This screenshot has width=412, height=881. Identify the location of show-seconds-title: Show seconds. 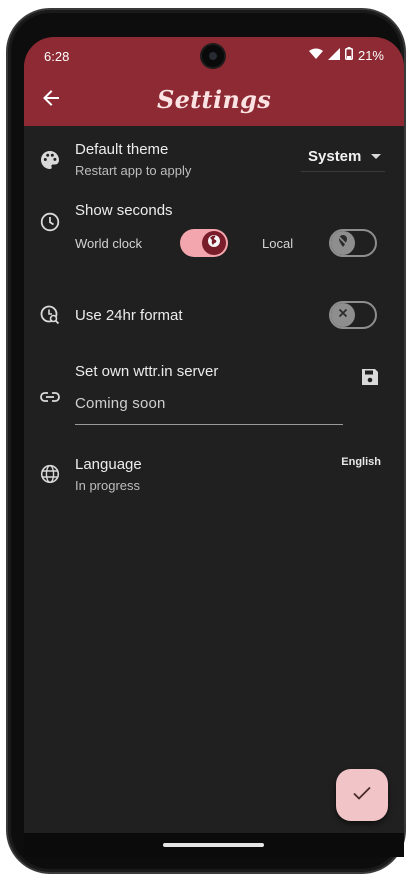
(124, 210).